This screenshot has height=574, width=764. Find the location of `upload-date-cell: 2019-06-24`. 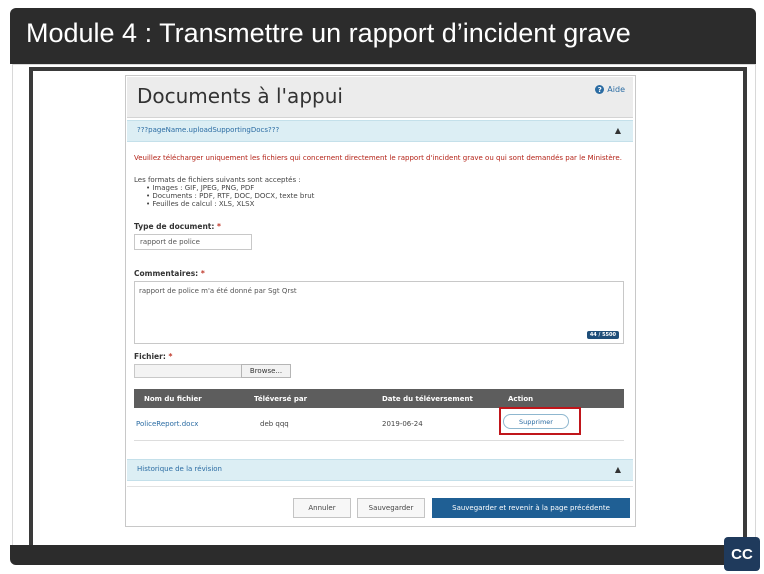

upload-date-cell: 2019-06-24 is located at coordinates (402, 424).